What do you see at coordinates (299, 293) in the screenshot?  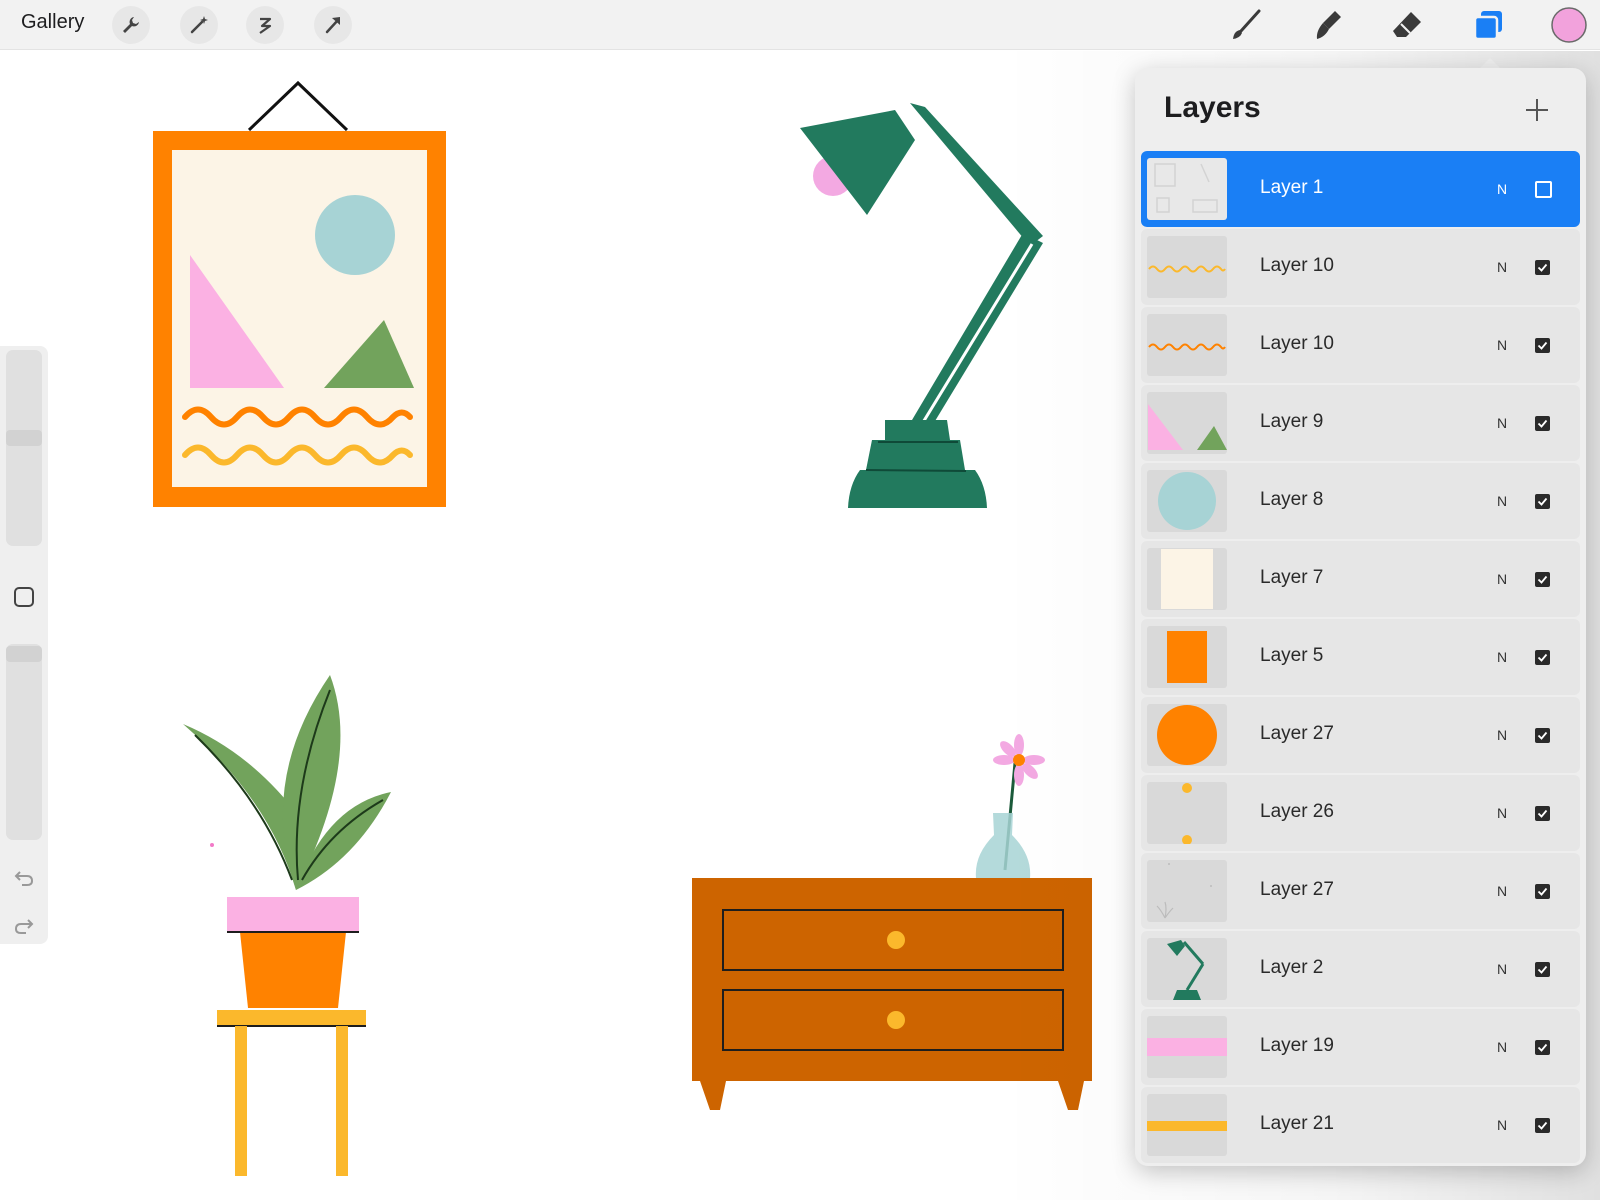 I see `framed-picture` at bounding box center [299, 293].